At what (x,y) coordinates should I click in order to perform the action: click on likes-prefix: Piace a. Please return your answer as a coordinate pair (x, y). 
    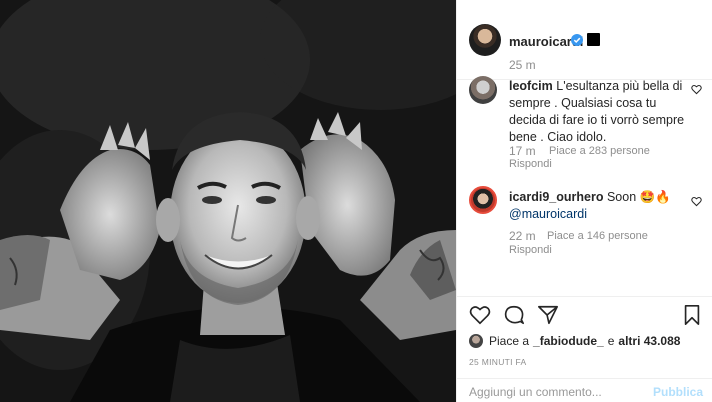
    Looking at the image, I should click on (509, 341).